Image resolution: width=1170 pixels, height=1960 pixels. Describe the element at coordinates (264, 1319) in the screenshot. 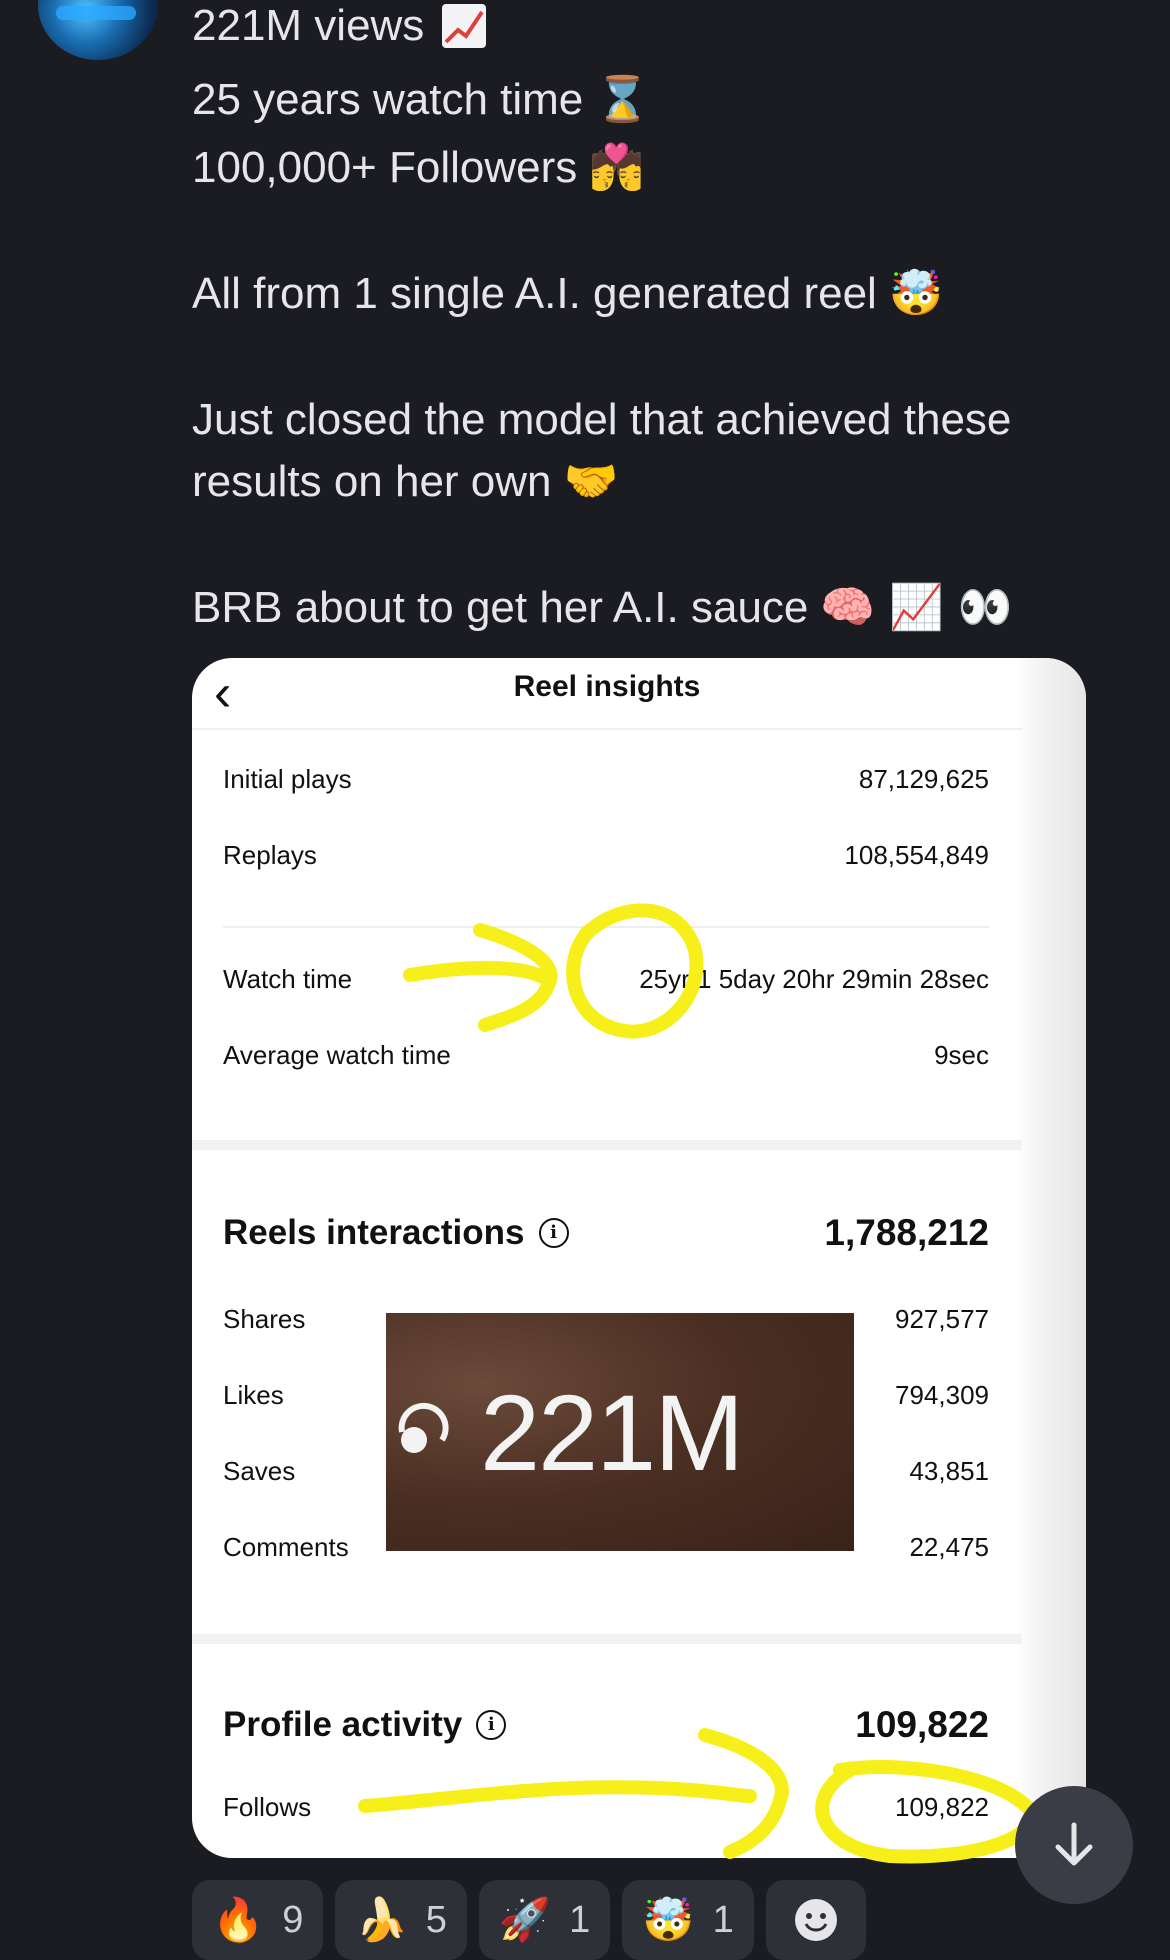

I see `row-label: Shares` at that location.